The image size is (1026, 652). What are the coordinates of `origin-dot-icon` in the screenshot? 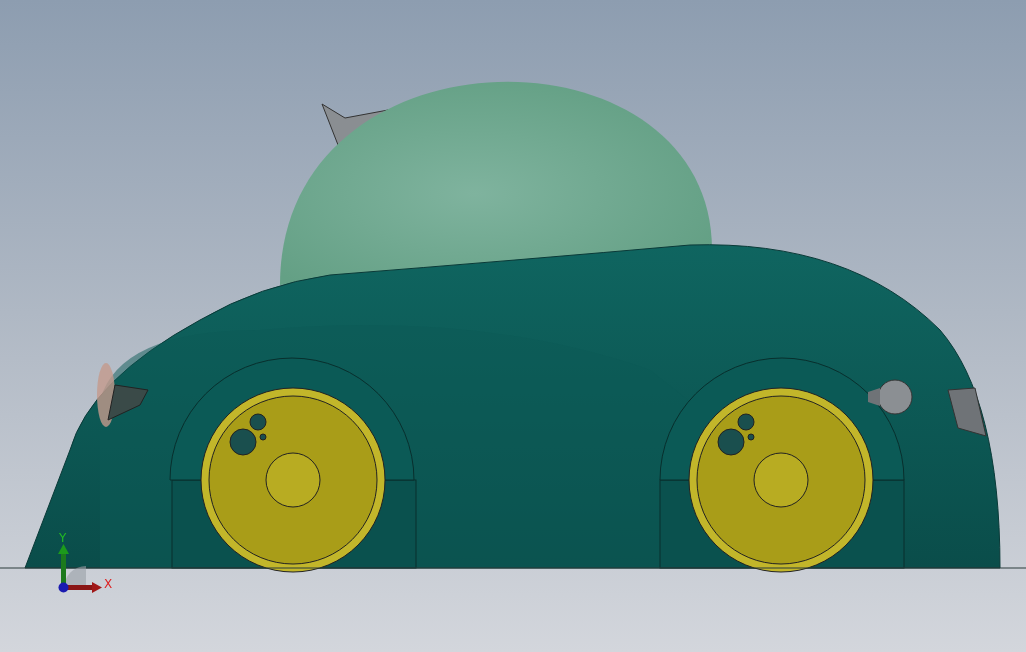 It's located at (63, 587).